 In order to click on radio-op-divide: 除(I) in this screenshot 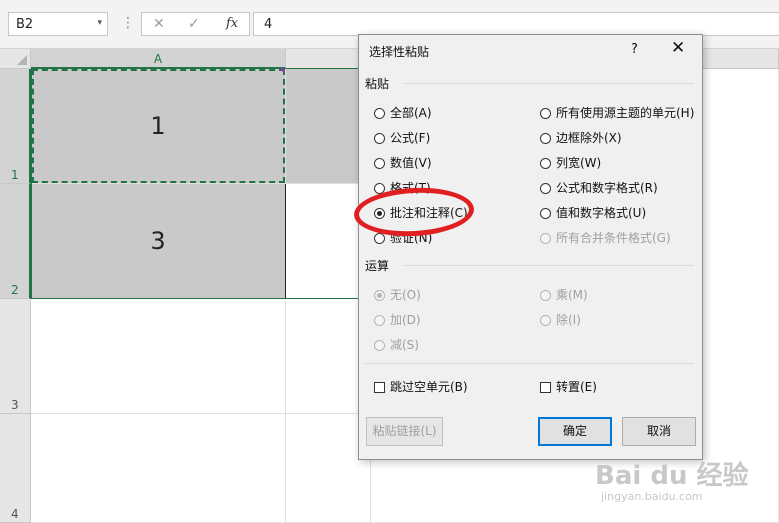, I will do `click(560, 319)`.